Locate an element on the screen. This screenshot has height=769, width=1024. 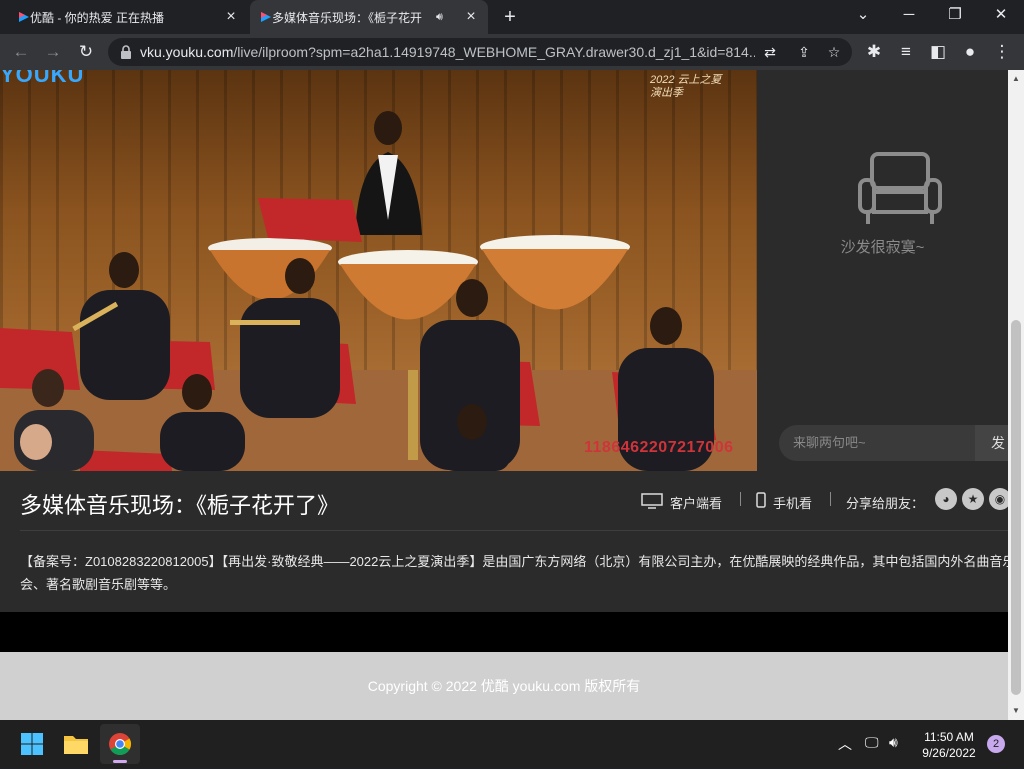
youku-logo: YOUKU is located at coordinates (42, 78).